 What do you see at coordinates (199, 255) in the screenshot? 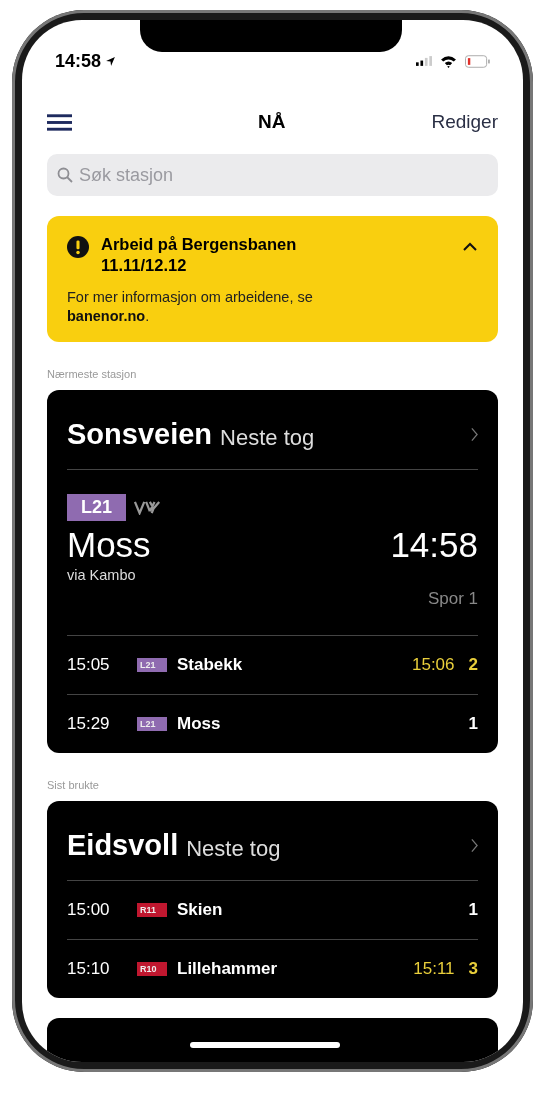
I see `alert-title: Arbeid på Bergensbanen 11.11/12.12` at bounding box center [199, 255].